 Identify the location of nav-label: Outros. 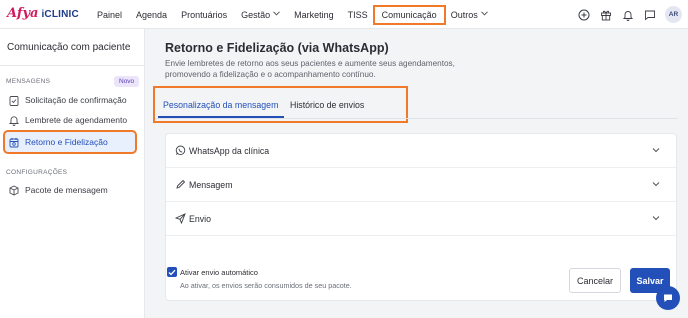
(464, 14).